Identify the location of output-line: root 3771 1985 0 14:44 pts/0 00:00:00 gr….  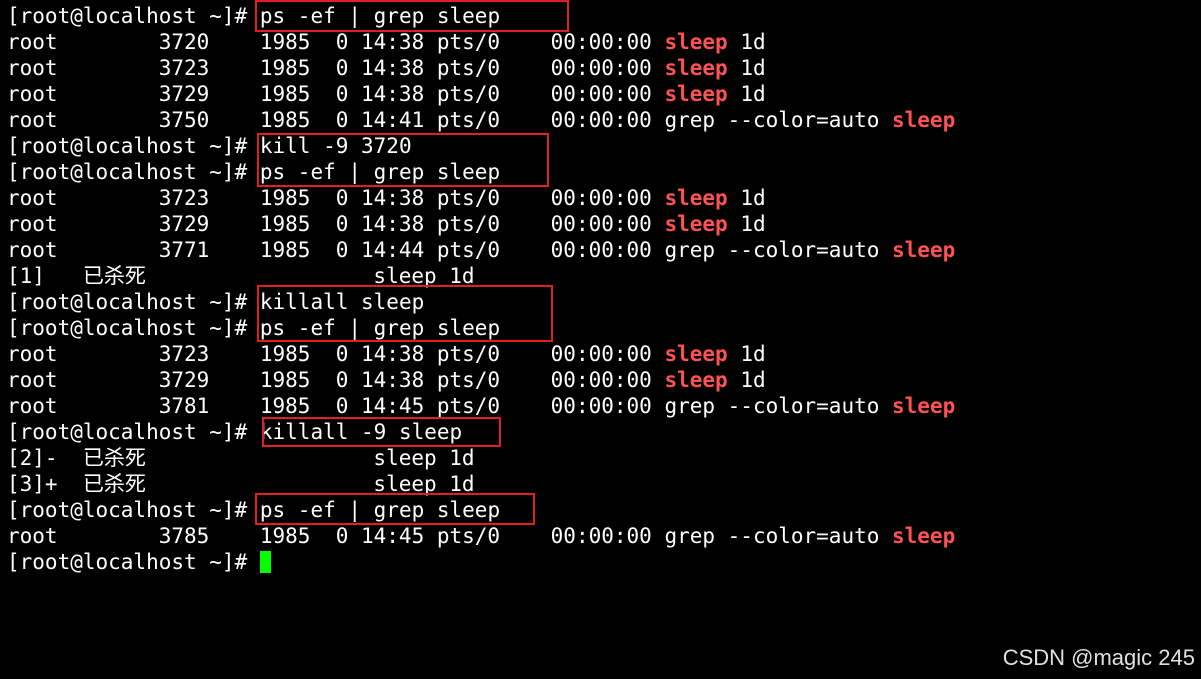
(481, 250).